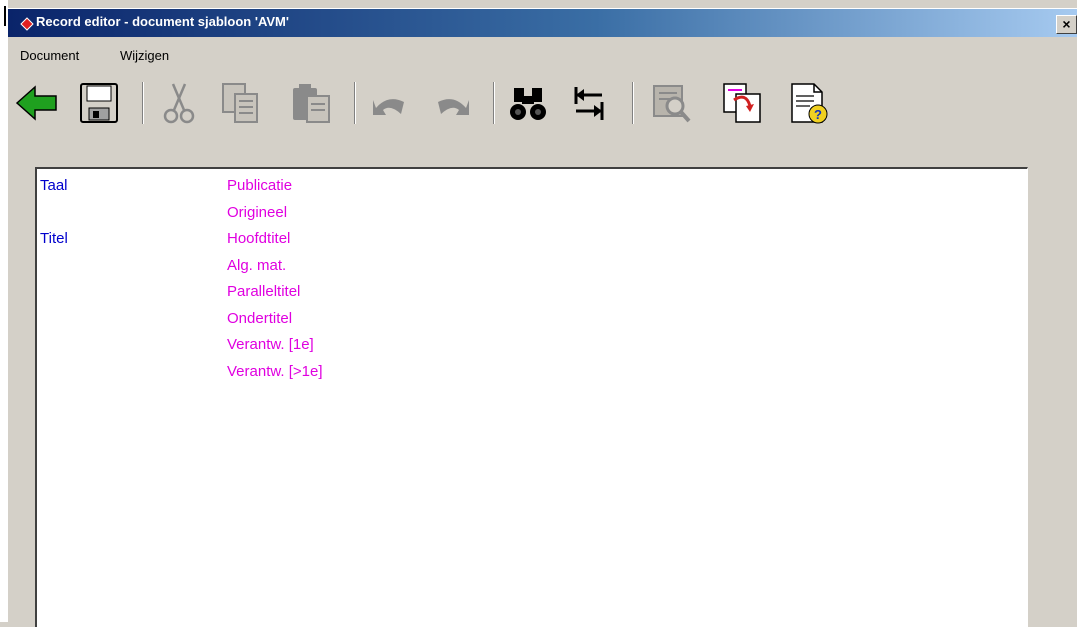 The height and width of the screenshot is (627, 1077). I want to click on undo-button, so click(391, 103).